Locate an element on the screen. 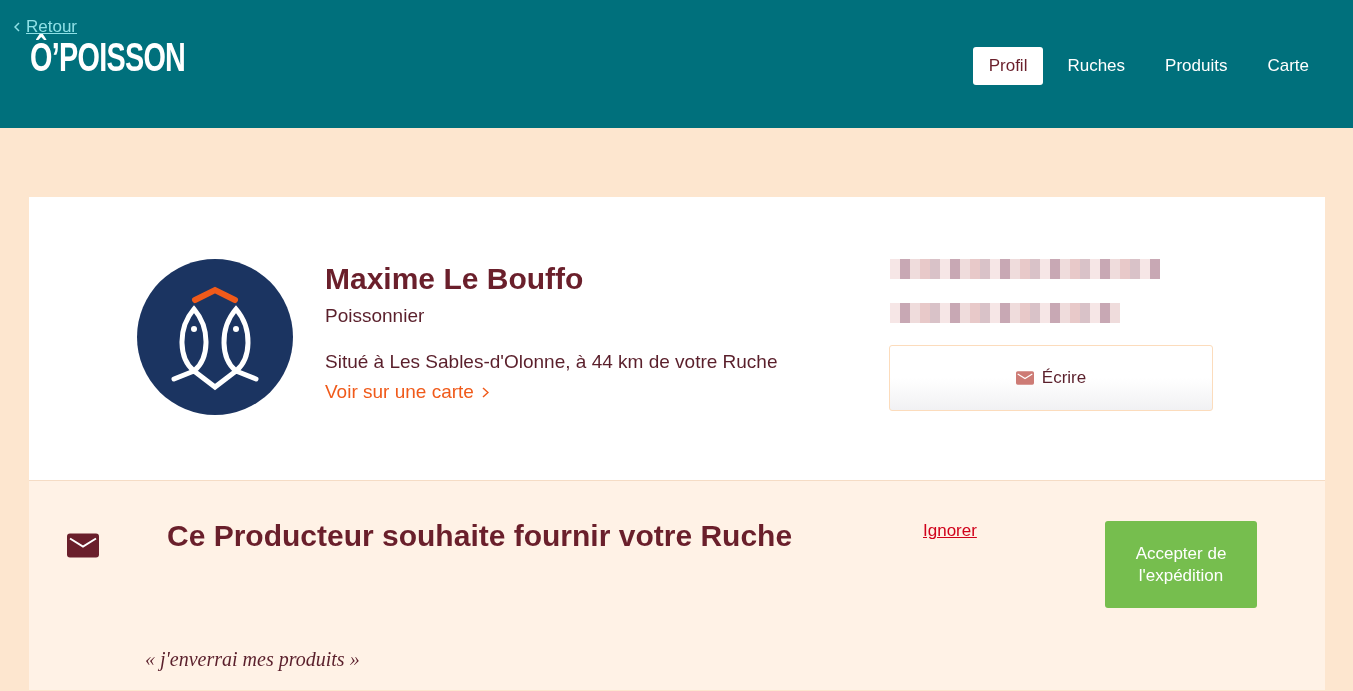 Image resolution: width=1353 pixels, height=691 pixels. write-button: Écrire is located at coordinates (1051, 378).